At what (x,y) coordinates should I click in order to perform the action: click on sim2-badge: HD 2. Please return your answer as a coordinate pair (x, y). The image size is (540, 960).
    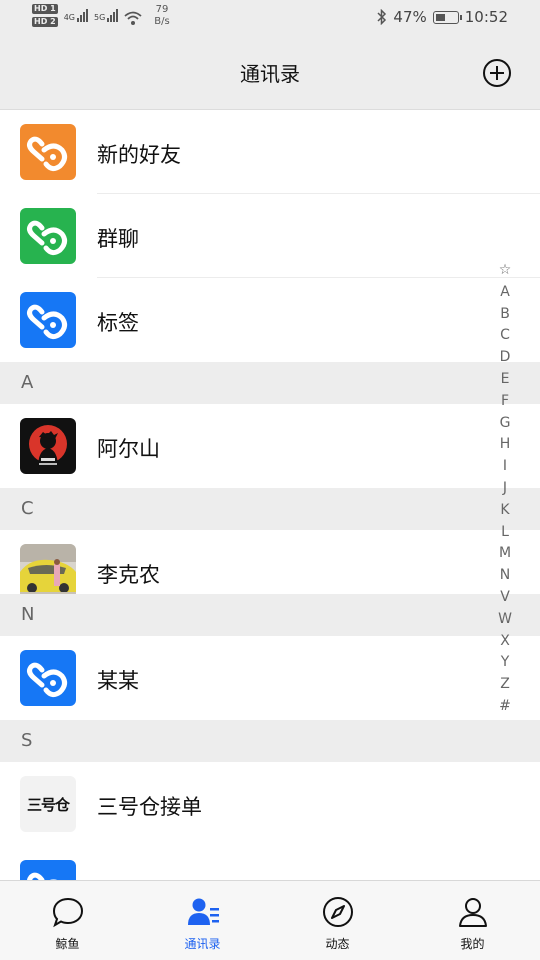
    Looking at the image, I should click on (45, 22).